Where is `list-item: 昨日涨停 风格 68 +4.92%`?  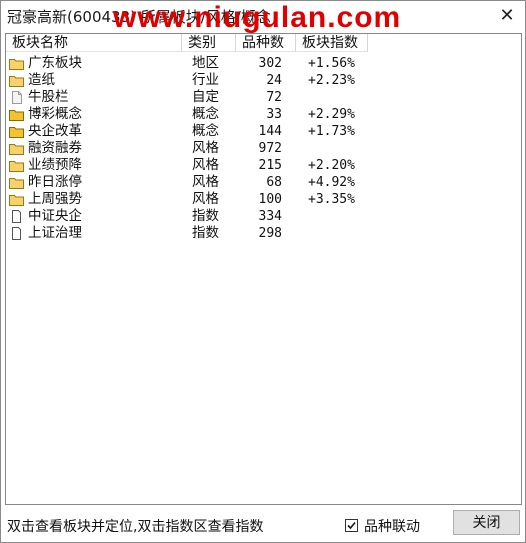 list-item: 昨日涨停 风格 68 +4.92% is located at coordinates (191, 182).